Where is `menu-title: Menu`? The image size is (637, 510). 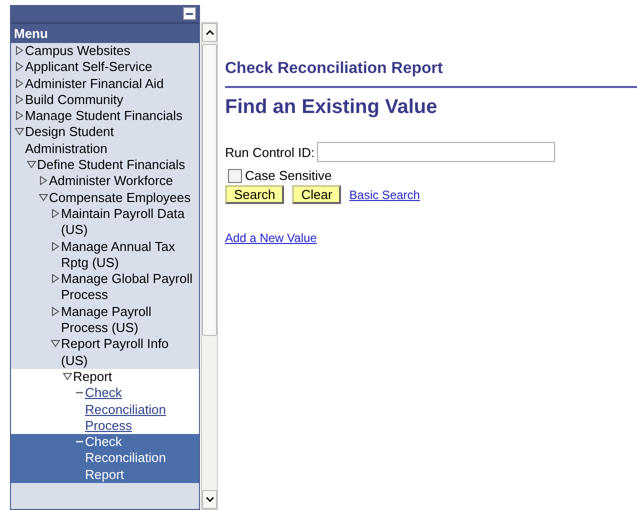 menu-title: Menu is located at coordinates (105, 32).